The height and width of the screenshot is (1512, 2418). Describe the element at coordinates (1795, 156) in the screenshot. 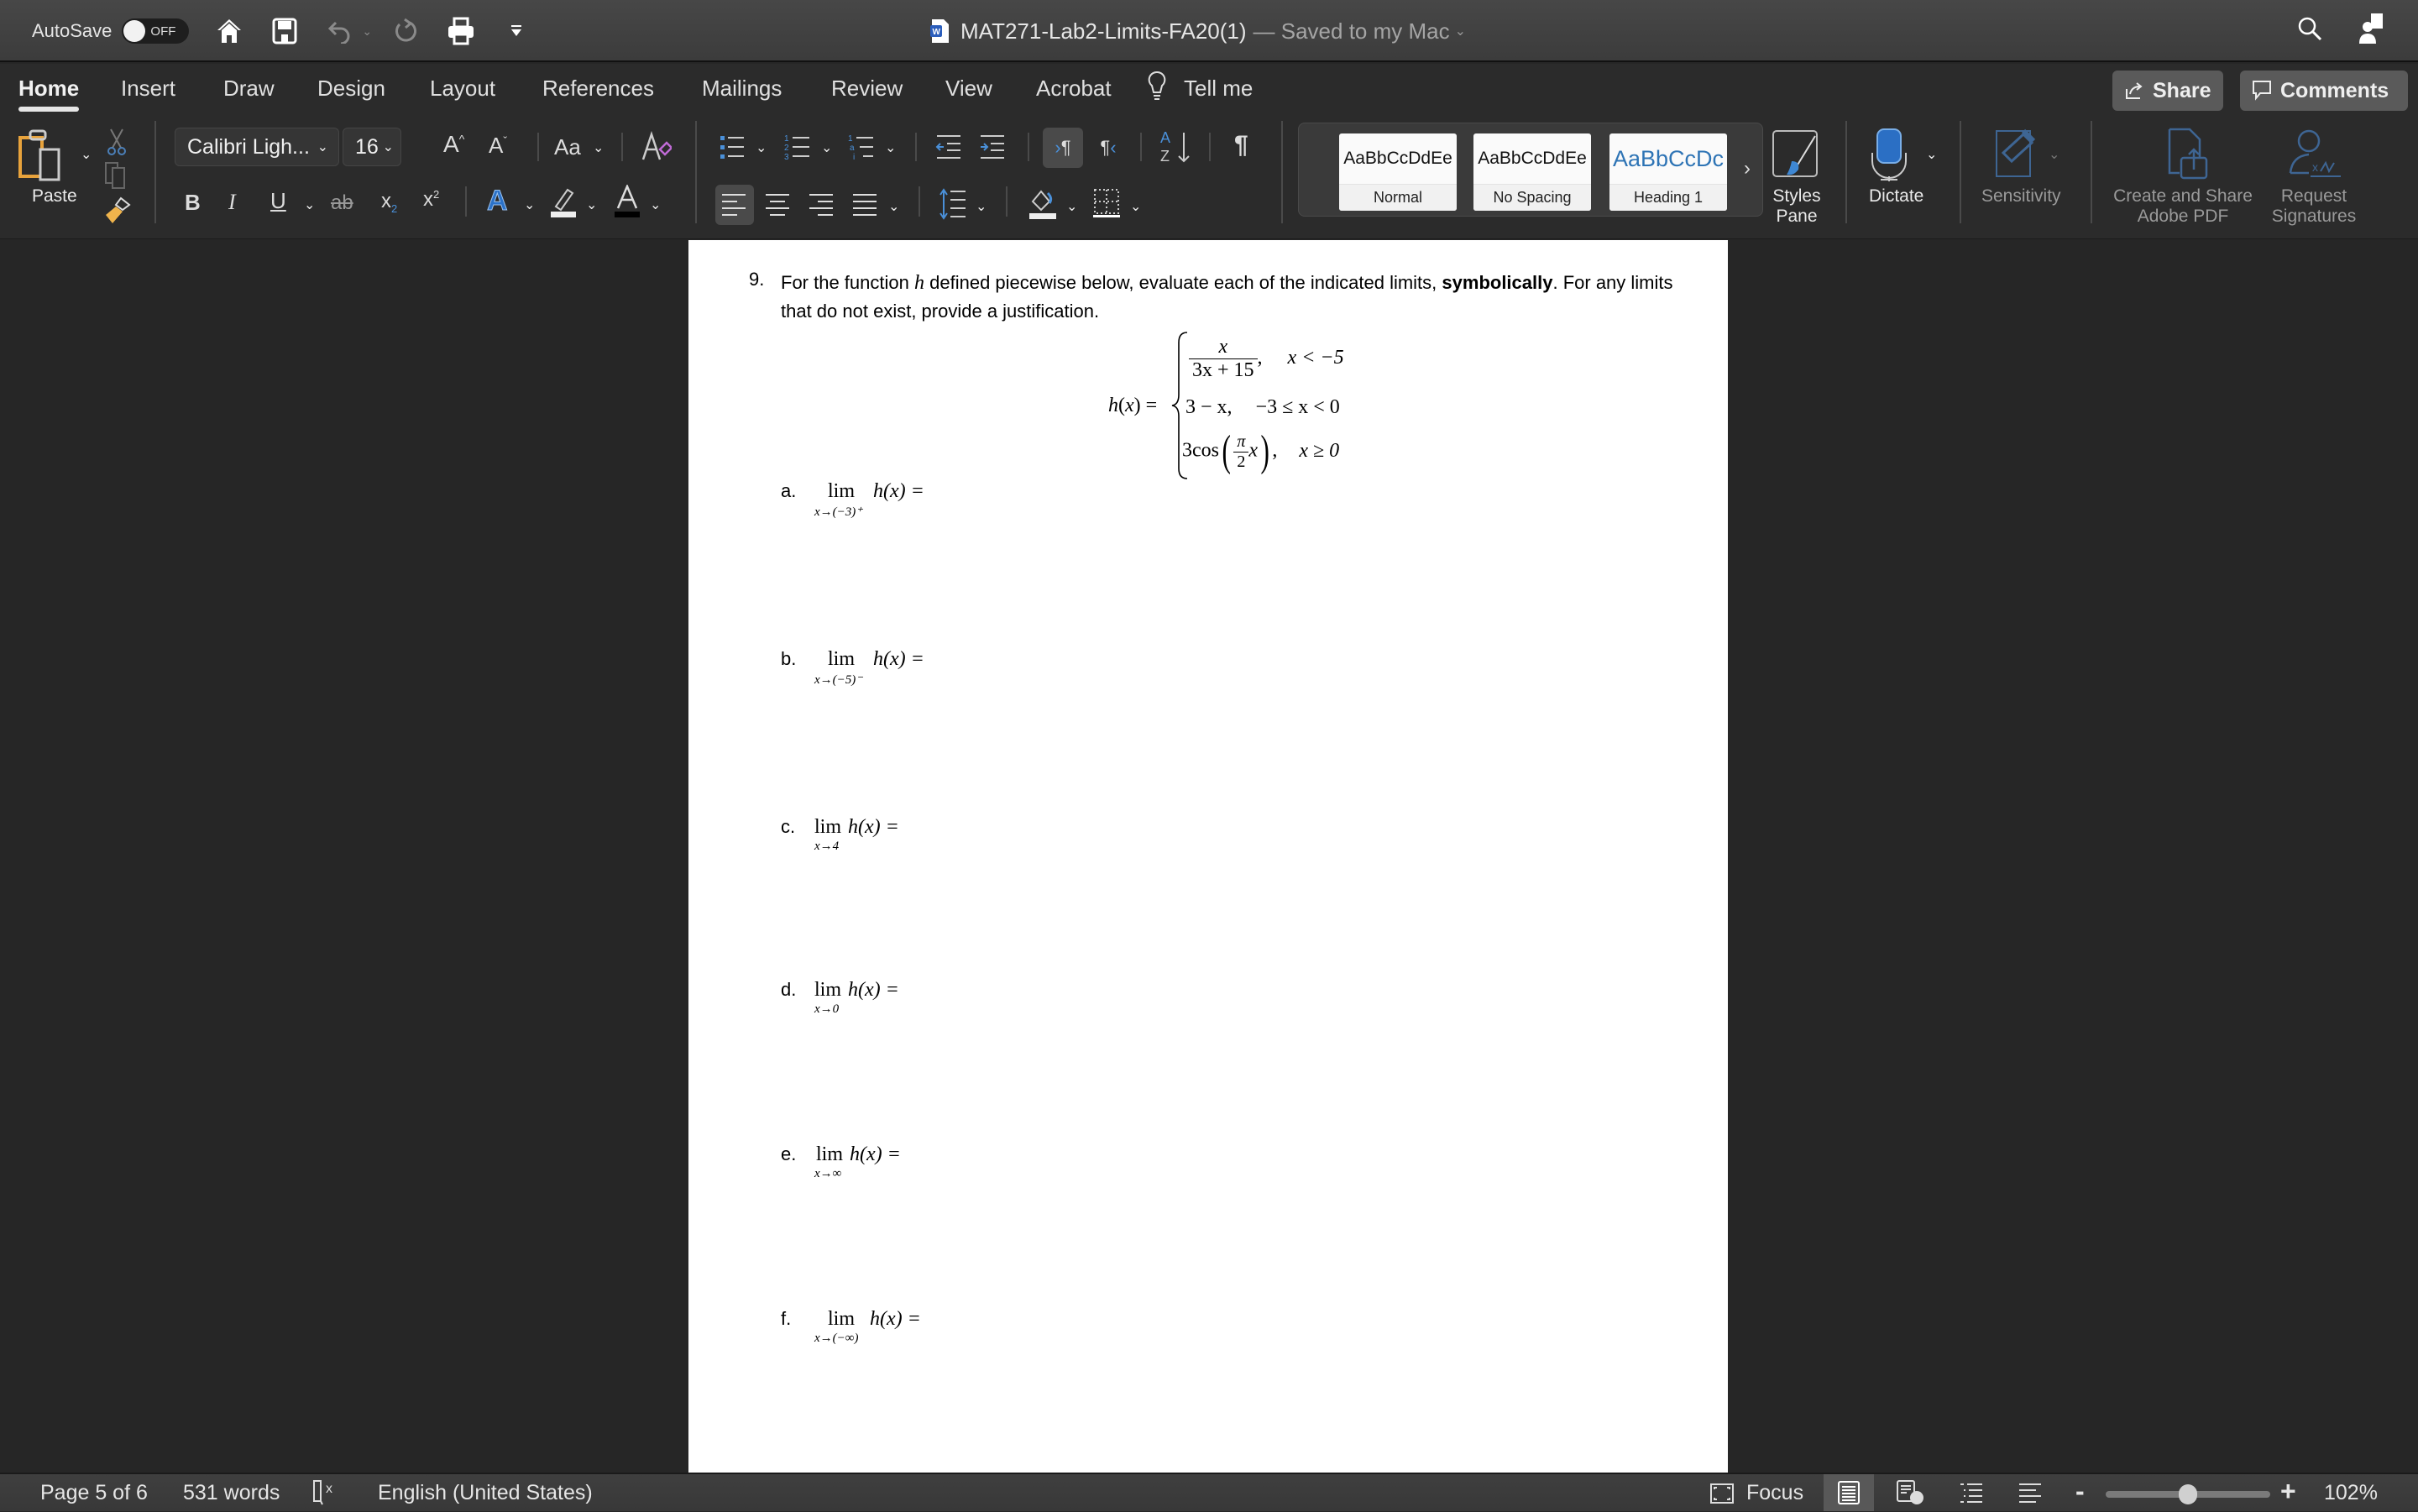

I see `styles-pane-button` at that location.